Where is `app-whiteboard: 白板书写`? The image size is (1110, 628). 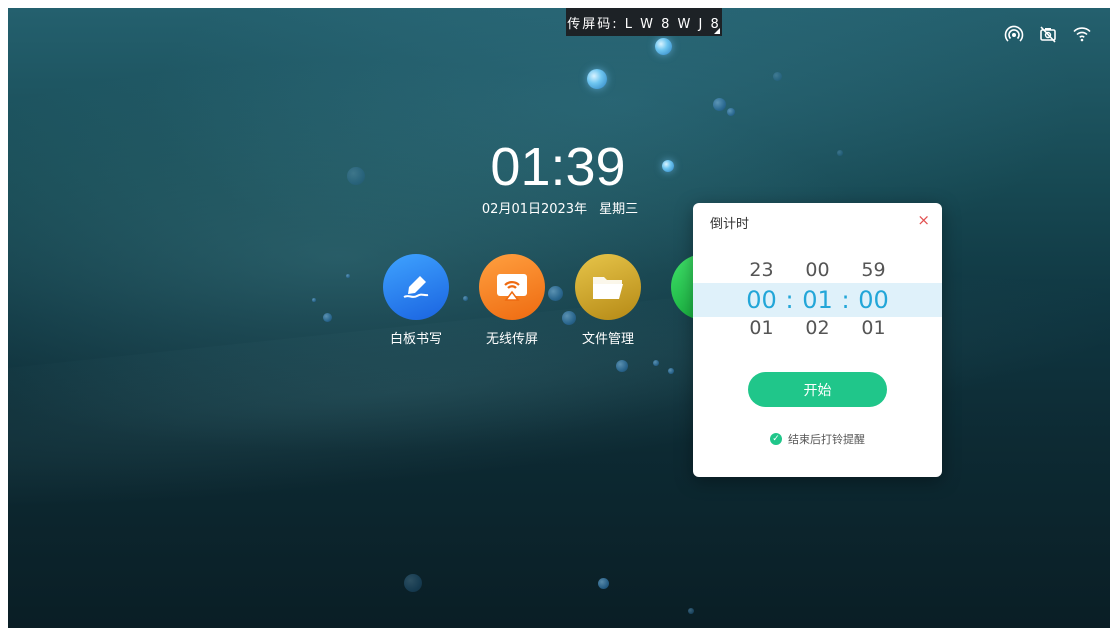
app-whiteboard: 白板书写 is located at coordinates (416, 300).